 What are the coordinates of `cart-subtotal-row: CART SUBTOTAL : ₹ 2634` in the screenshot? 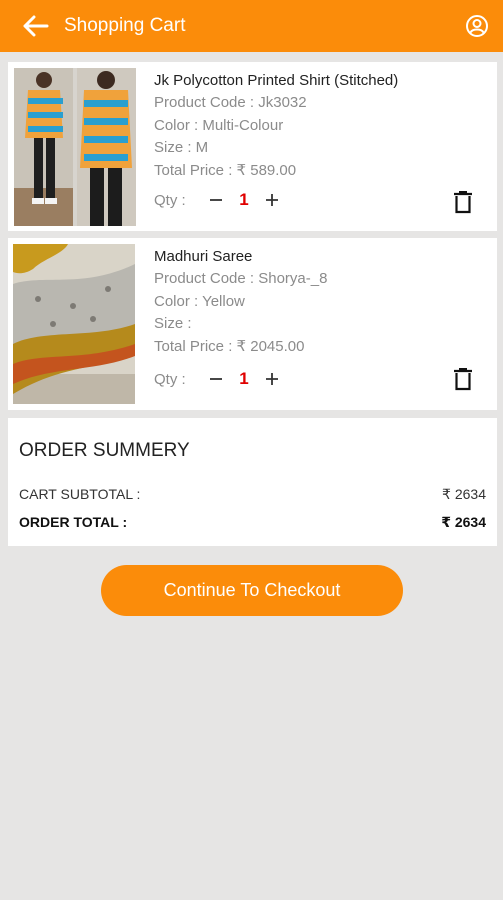 It's located at (252, 494).